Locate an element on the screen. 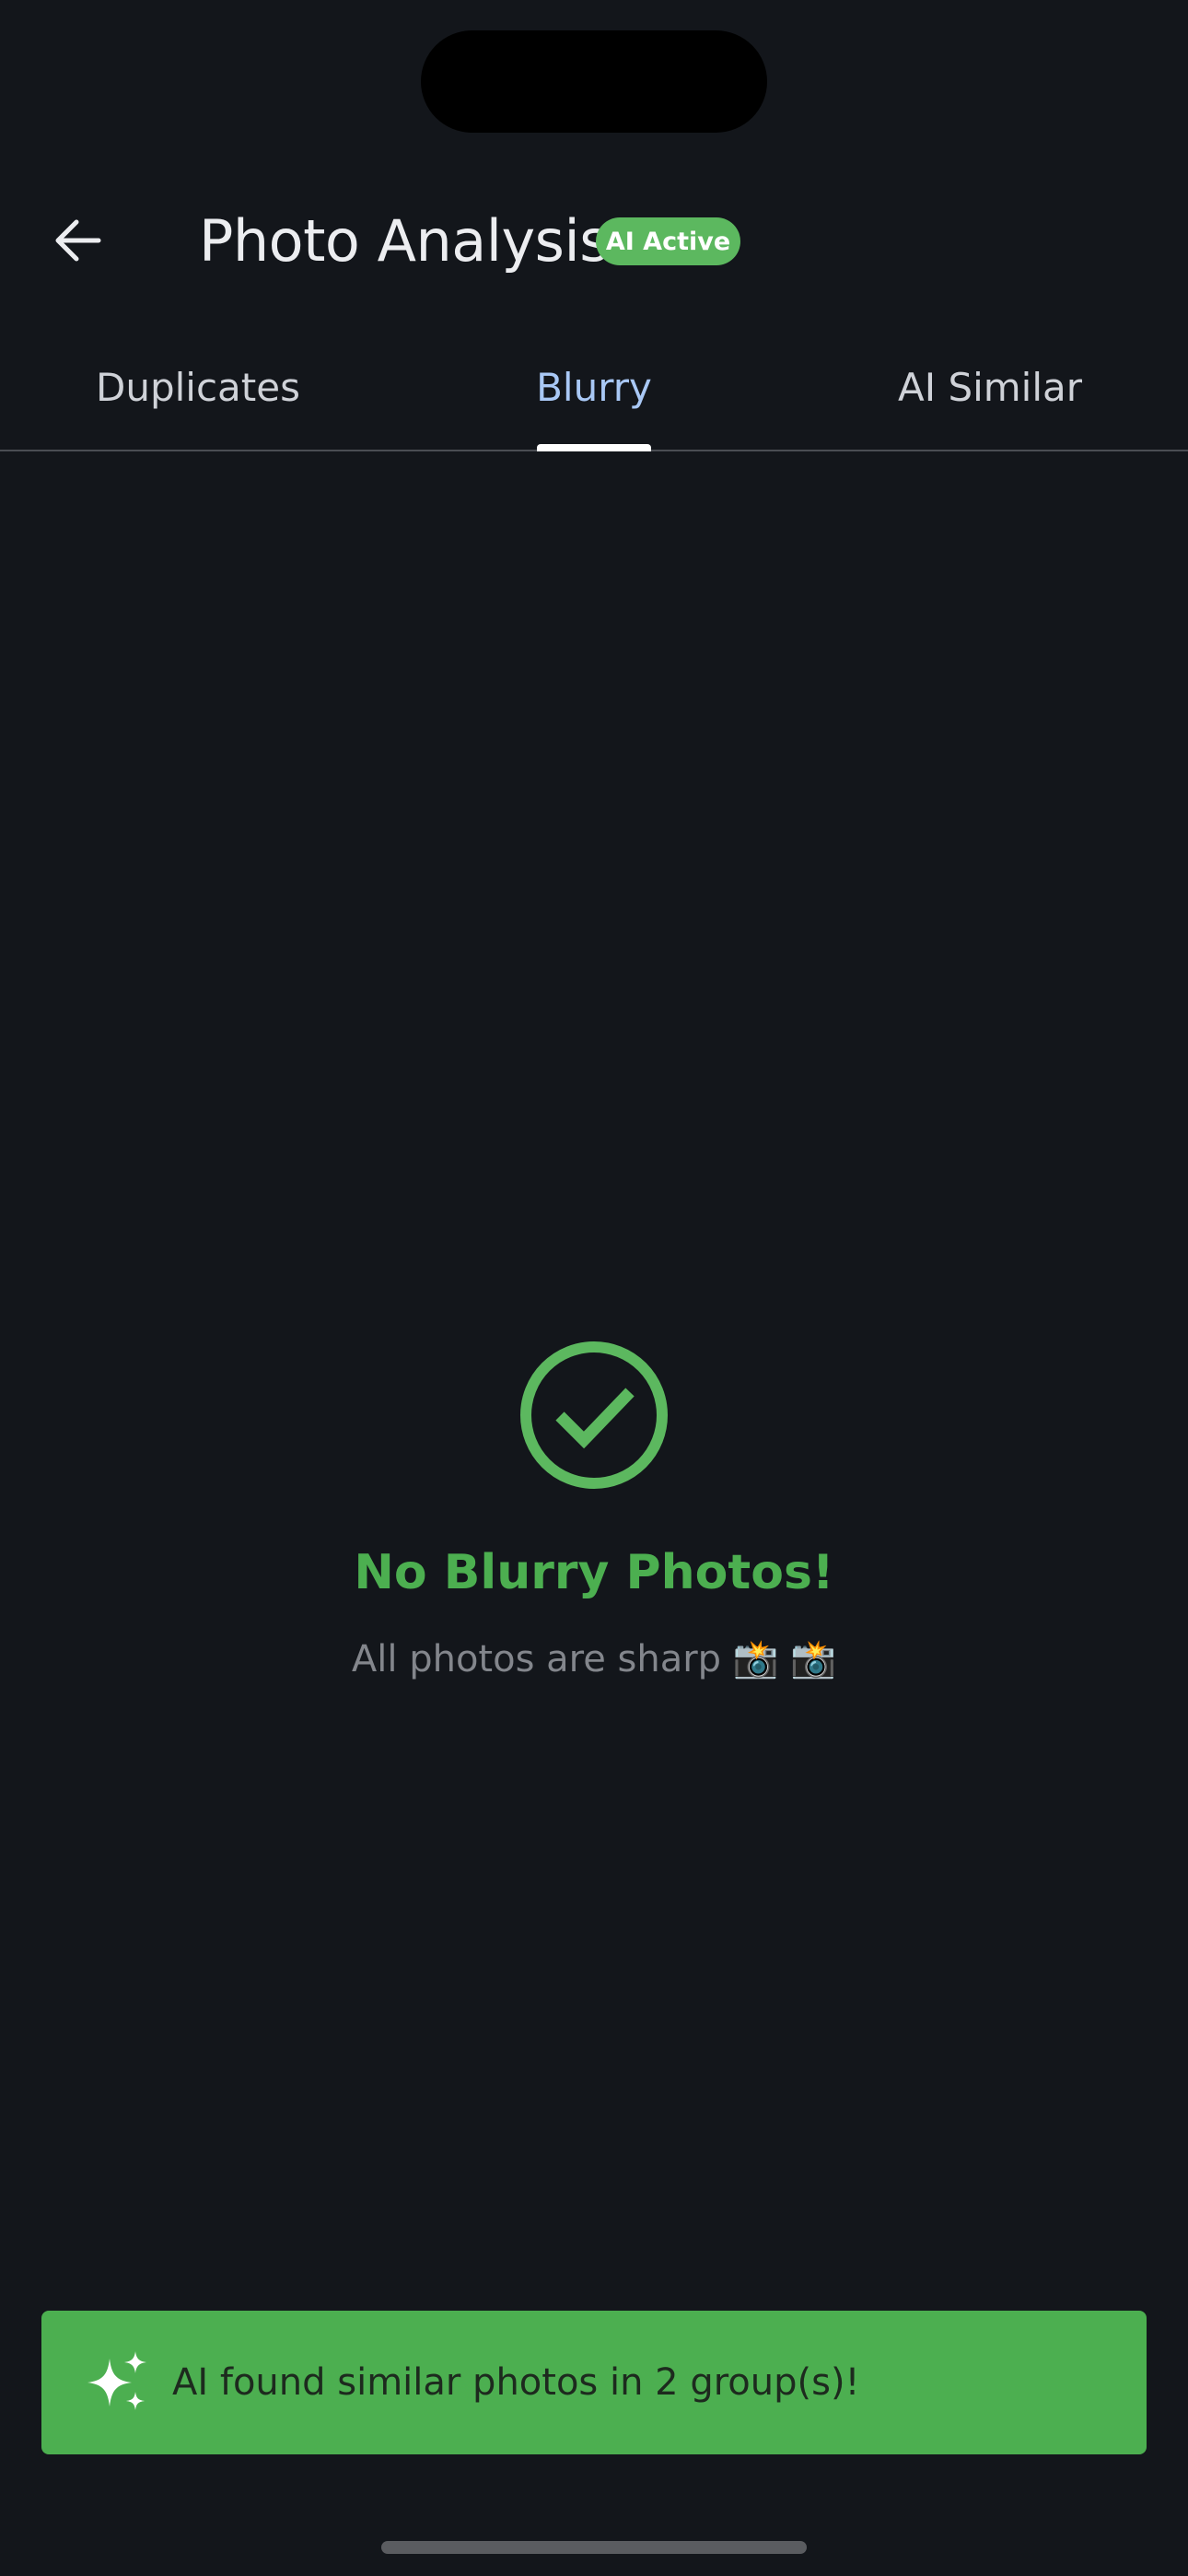 The width and height of the screenshot is (1188, 2576). empty-state-subtitle: All photos are sharp 📸 📸 is located at coordinates (594, 1659).